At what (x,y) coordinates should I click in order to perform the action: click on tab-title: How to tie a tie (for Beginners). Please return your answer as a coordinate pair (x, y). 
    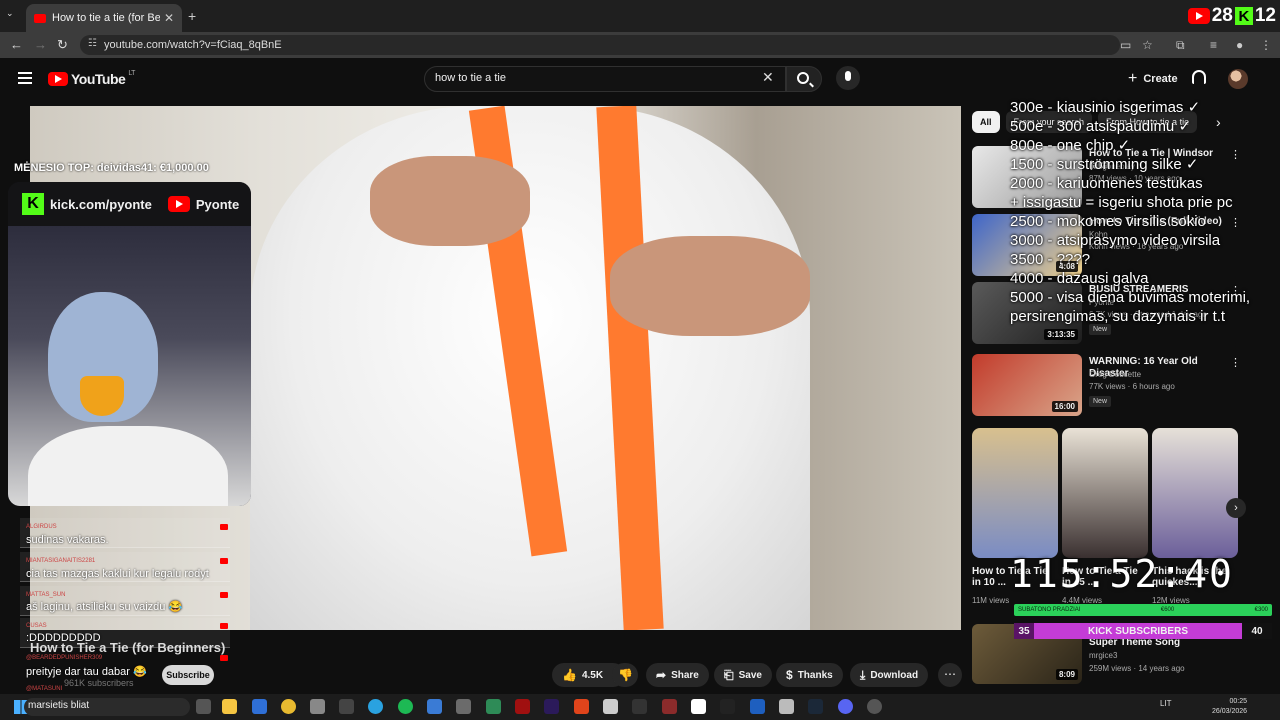
    Looking at the image, I should click on (106, 18).